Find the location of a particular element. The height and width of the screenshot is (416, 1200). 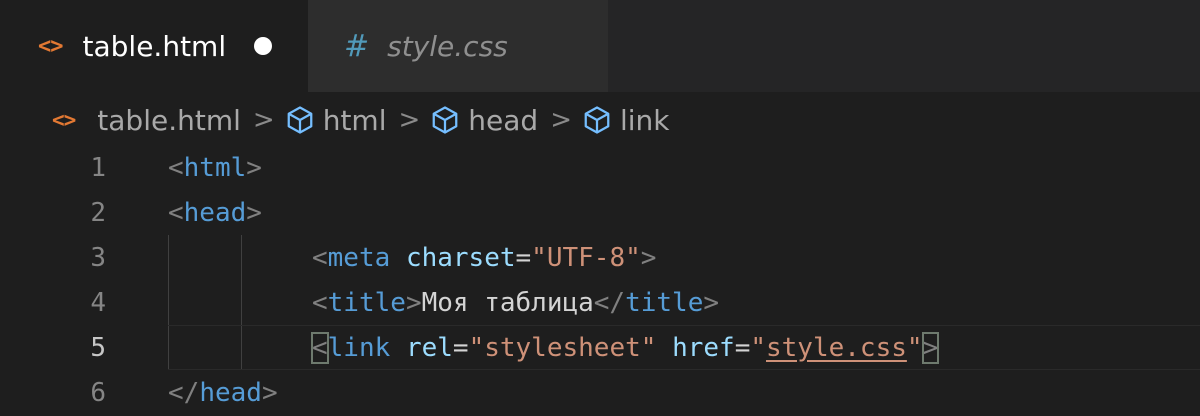

token-str: "UTF-8" is located at coordinates (586, 257).